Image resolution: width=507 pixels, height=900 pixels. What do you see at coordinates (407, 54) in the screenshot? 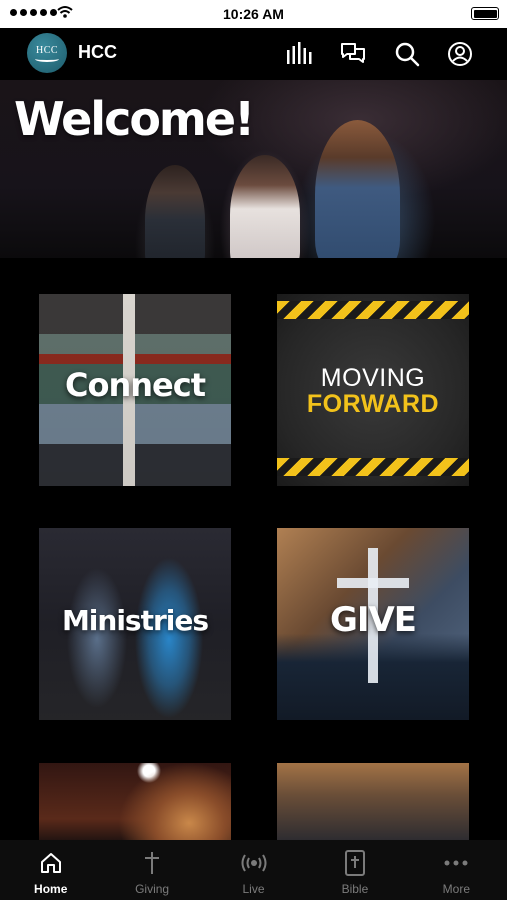
I see `search-icon` at bounding box center [407, 54].